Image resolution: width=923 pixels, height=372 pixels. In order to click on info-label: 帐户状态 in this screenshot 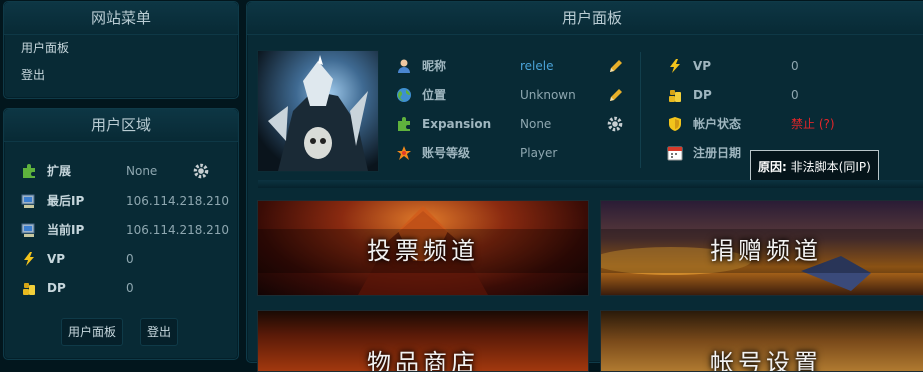, I will do `click(717, 124)`.